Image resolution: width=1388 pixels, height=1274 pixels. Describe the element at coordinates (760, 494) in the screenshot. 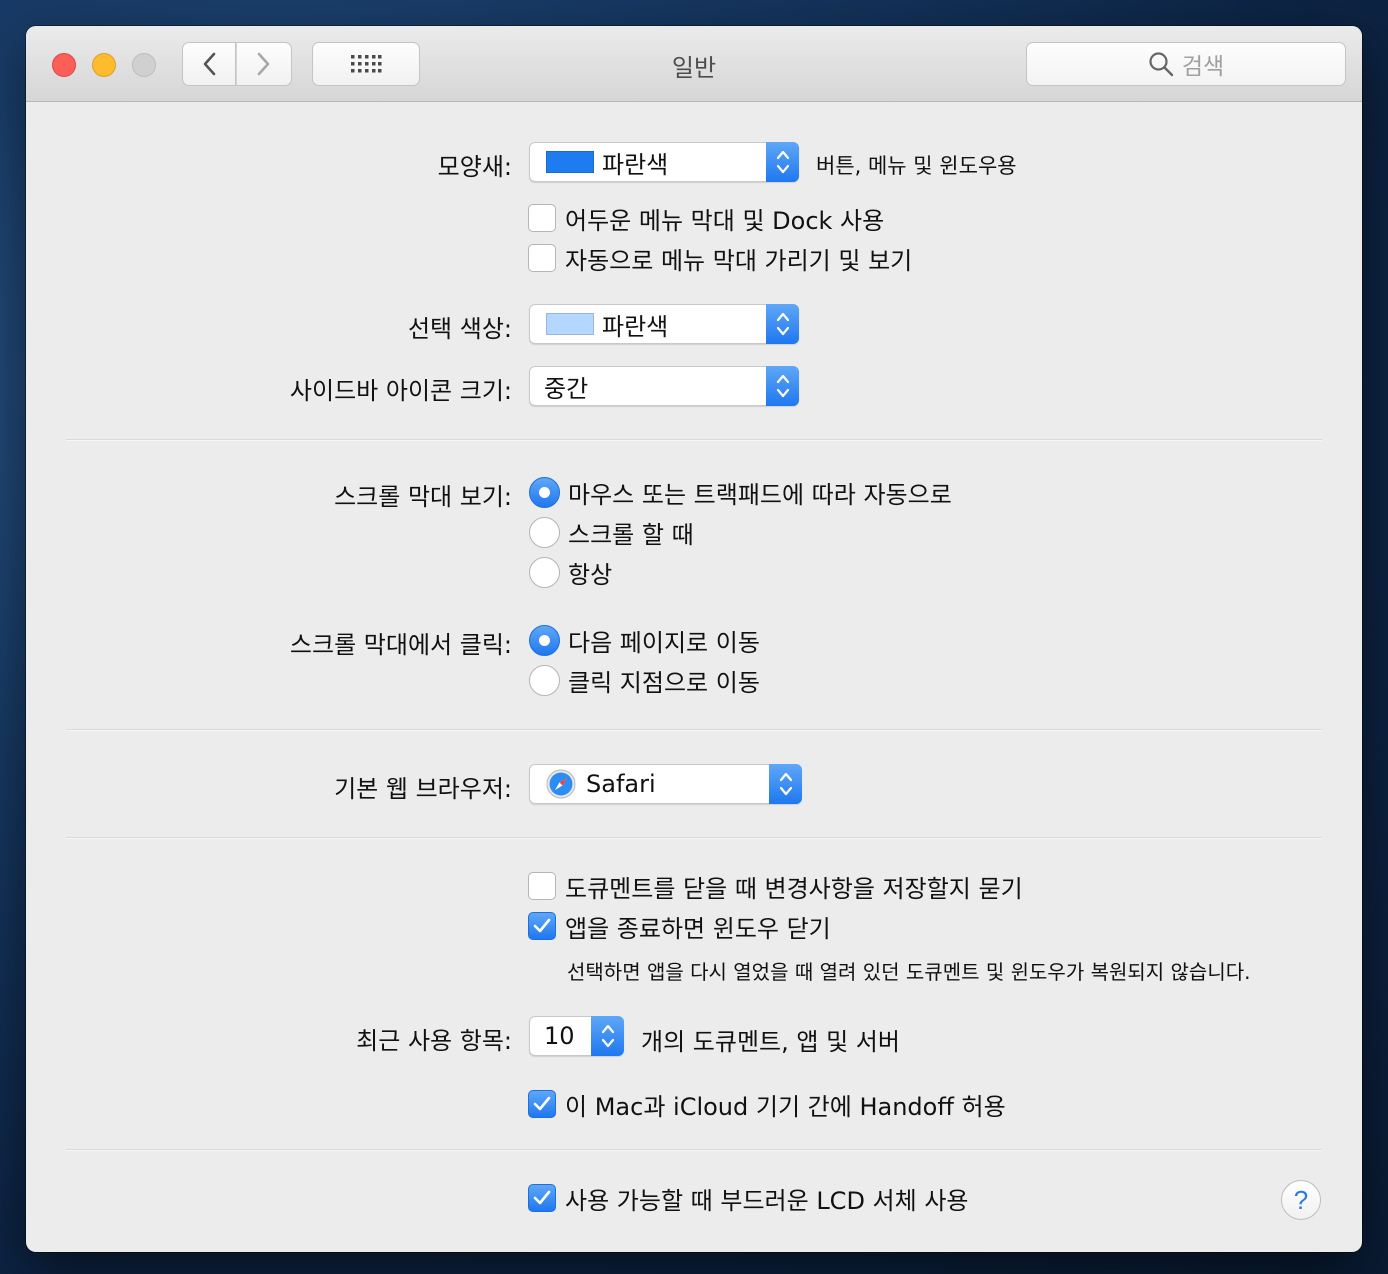

I see `scrollbars-auto-label: 마우스 또는 트랙패드에 따라 자동으로` at that location.